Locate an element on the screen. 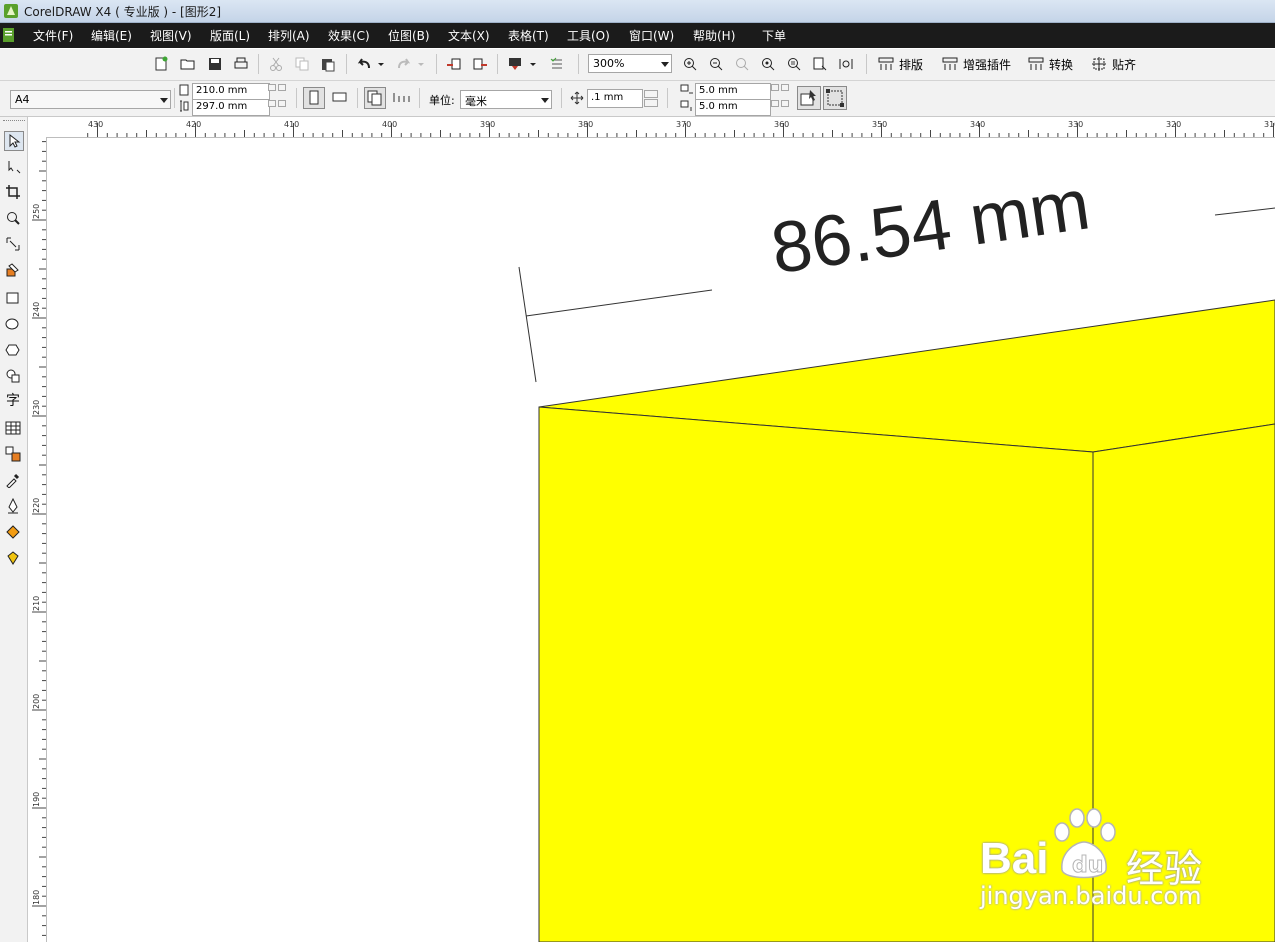 This screenshot has width=1275, height=942. snap-button: 贴齐 is located at coordinates (1121, 64).